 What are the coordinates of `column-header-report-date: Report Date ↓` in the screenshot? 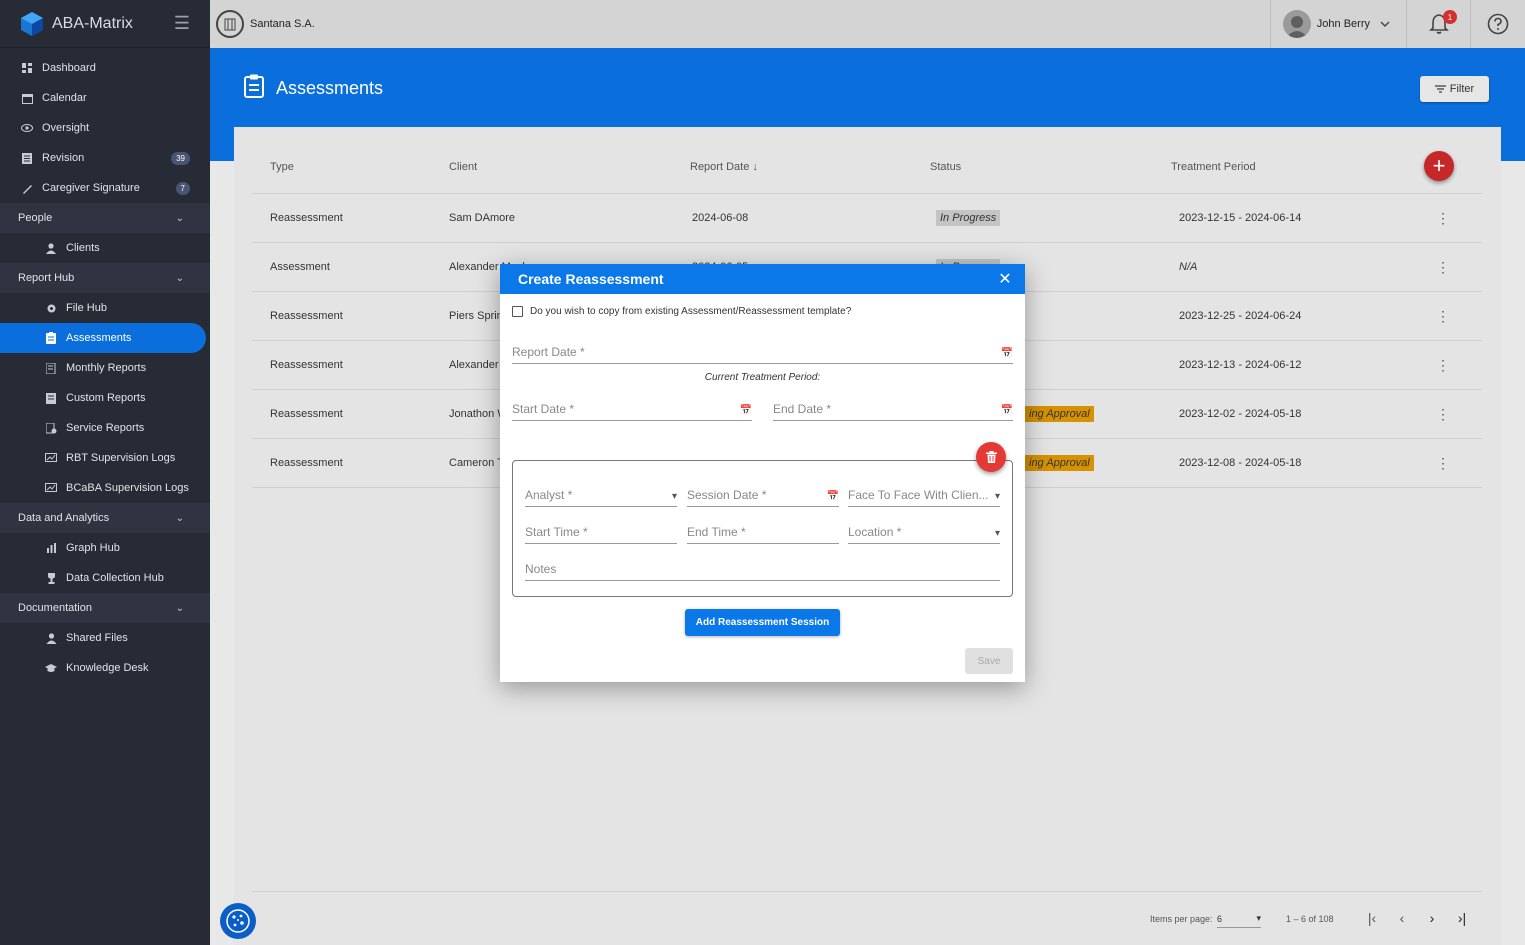 It's located at (724, 167).